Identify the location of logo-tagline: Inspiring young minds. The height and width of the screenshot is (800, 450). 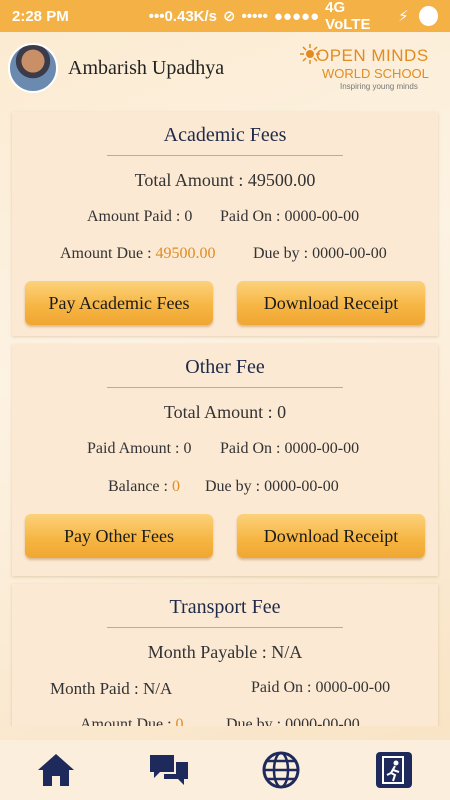
(379, 86).